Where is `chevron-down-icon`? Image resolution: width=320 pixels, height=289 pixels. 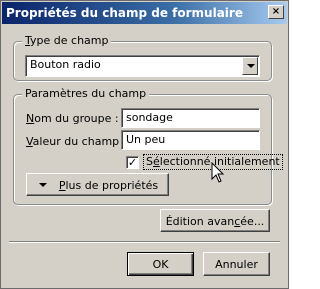
chevron-down-icon is located at coordinates (251, 66).